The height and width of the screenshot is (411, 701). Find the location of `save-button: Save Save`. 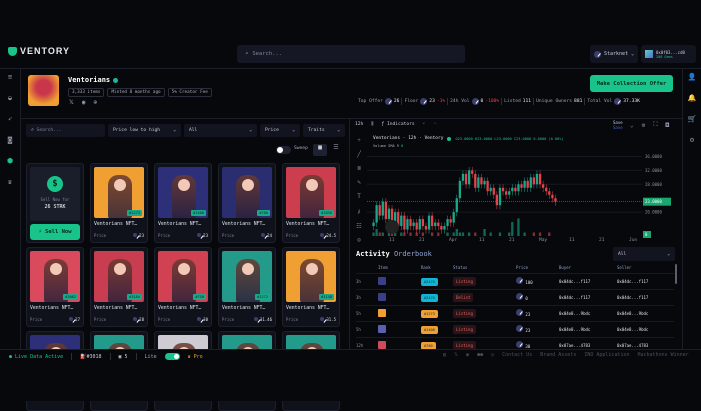

save-button: Save Save is located at coordinates (618, 125).